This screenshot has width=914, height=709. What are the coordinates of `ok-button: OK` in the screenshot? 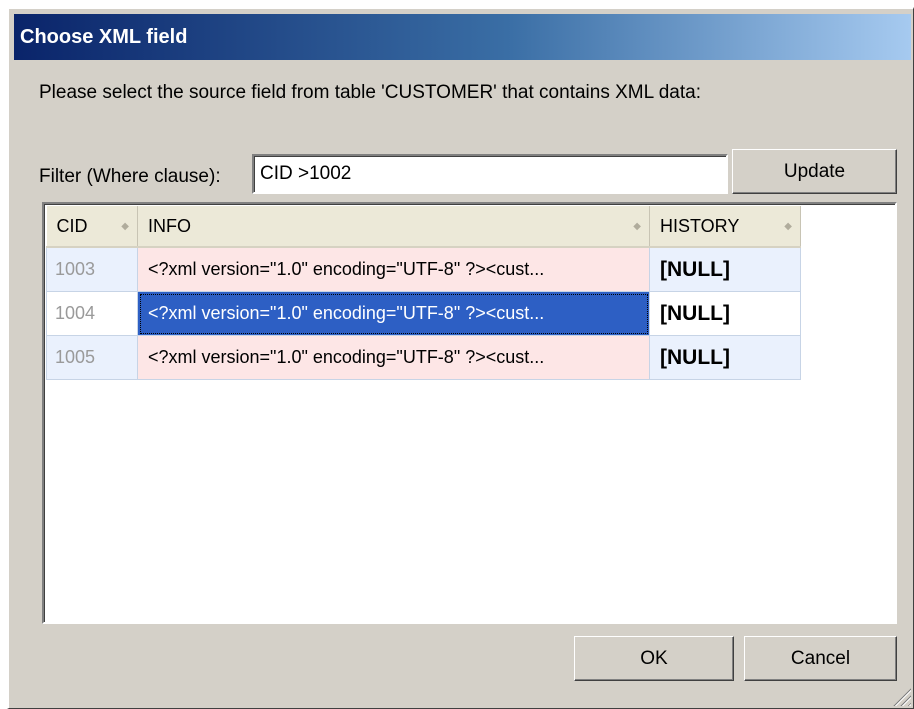 It's located at (654, 658).